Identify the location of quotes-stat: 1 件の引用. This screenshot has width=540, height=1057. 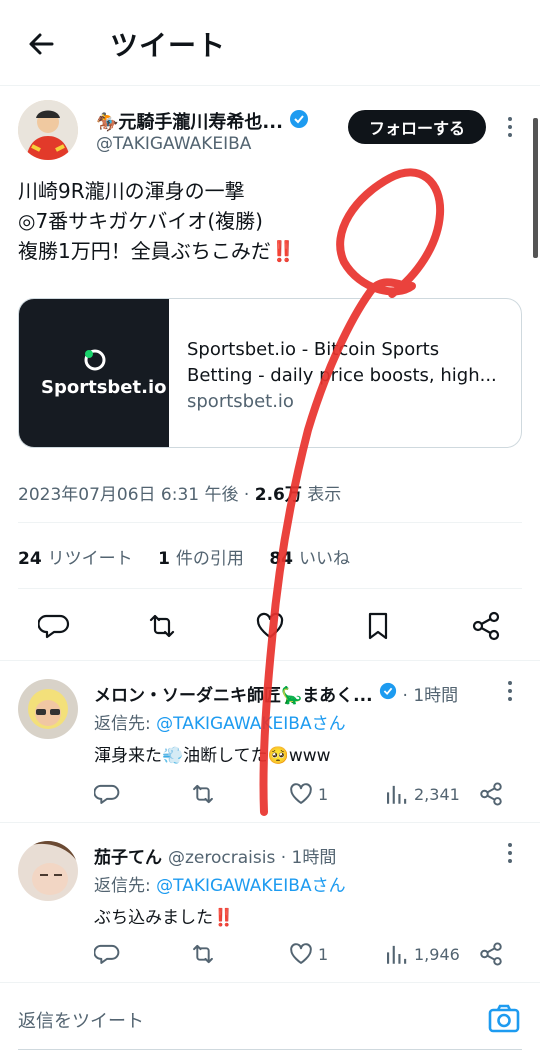
(201, 559).